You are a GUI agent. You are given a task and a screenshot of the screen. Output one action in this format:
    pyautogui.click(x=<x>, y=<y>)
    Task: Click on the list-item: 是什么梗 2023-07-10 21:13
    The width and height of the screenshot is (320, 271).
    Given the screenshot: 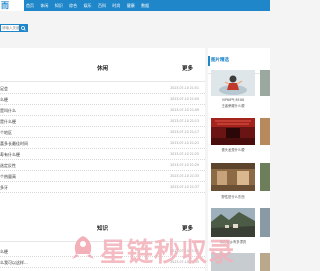 What is the action you would take?
    pyautogui.click(x=102, y=121)
    